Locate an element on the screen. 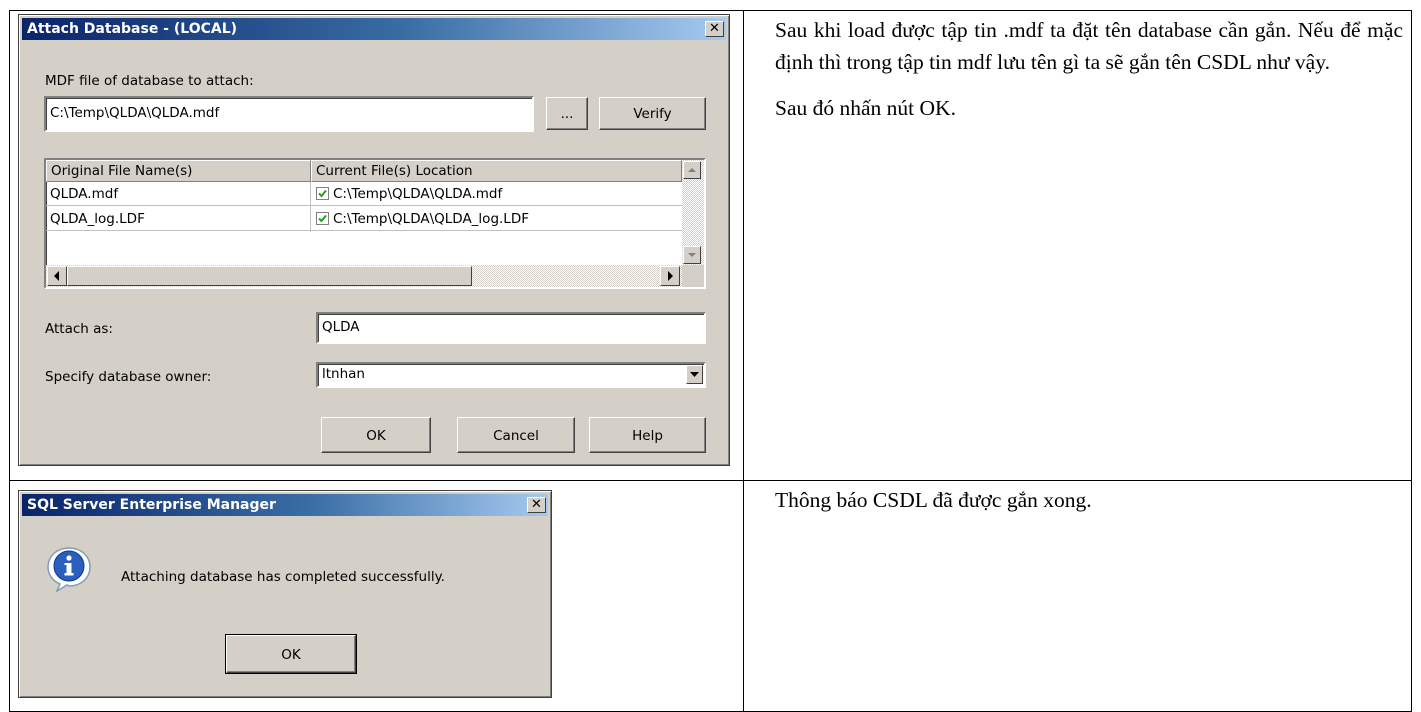 This screenshot has height=712, width=1421. table-border-right is located at coordinates (1411, 361).